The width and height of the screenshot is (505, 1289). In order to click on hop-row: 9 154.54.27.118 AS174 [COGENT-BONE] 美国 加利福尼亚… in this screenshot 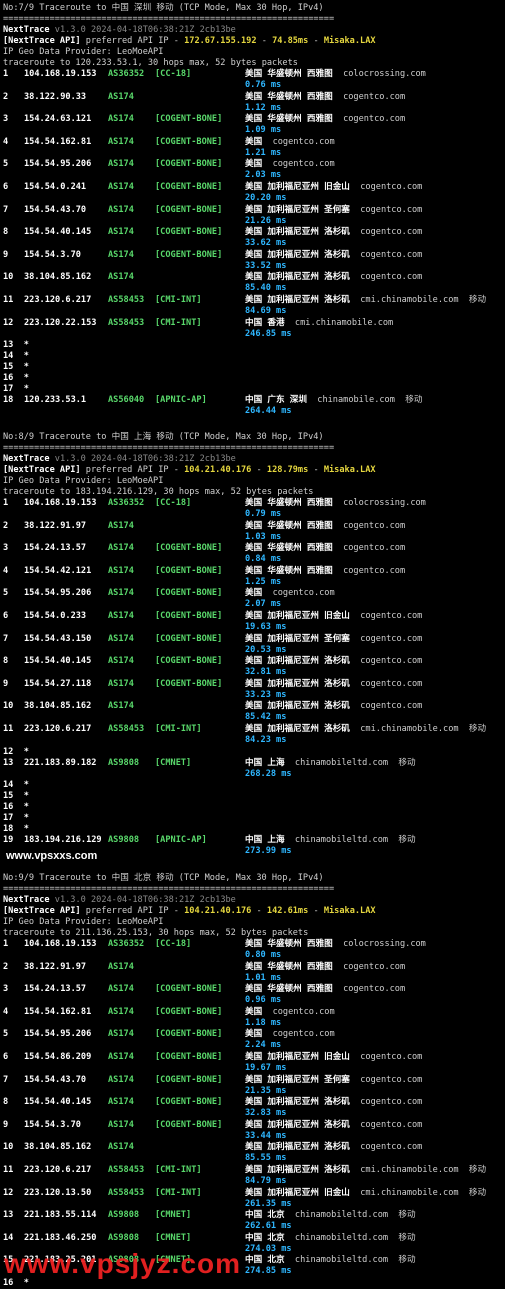, I will do `click(252, 690)`.